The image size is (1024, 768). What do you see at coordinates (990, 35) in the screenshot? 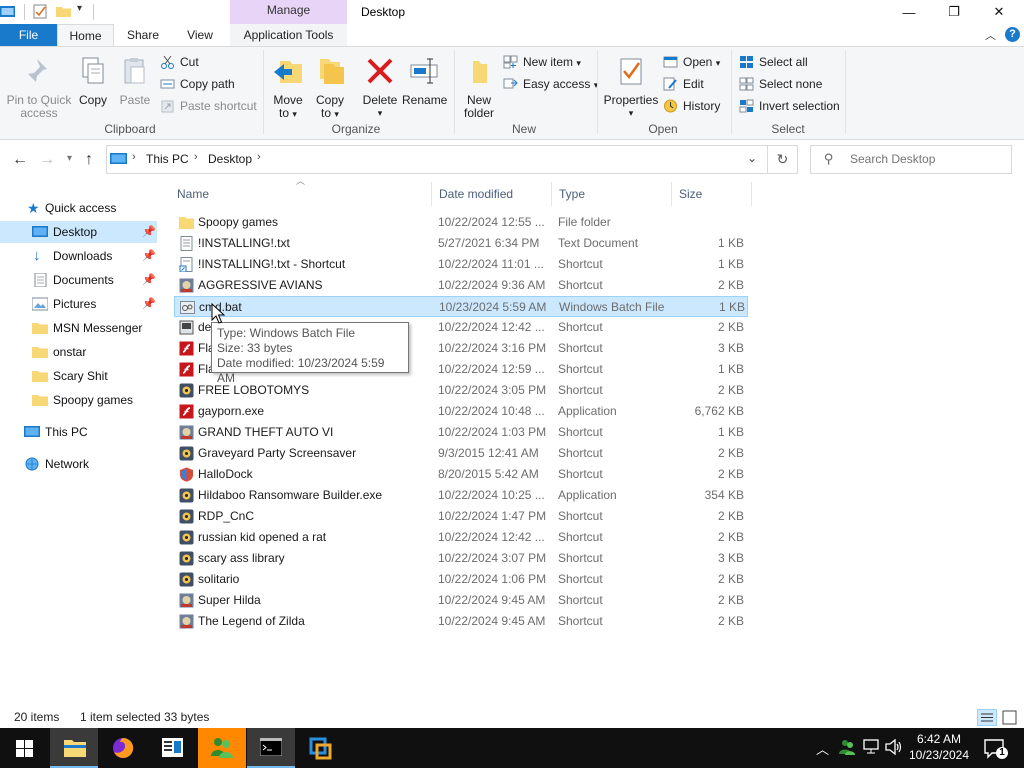
I see `minimize-ribbon-icon: ︿` at bounding box center [990, 35].